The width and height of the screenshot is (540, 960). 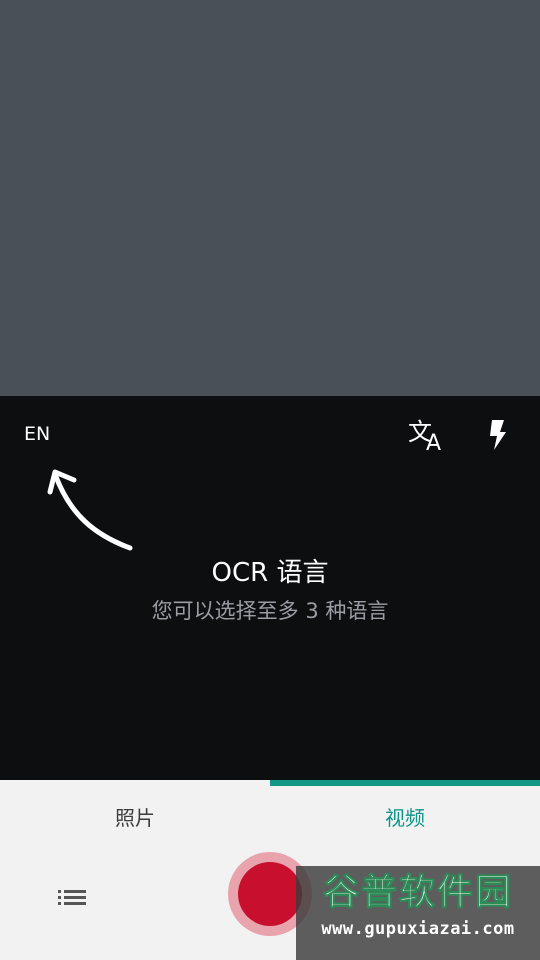 I want to click on ocr-language-button: EN, so click(x=38, y=434).